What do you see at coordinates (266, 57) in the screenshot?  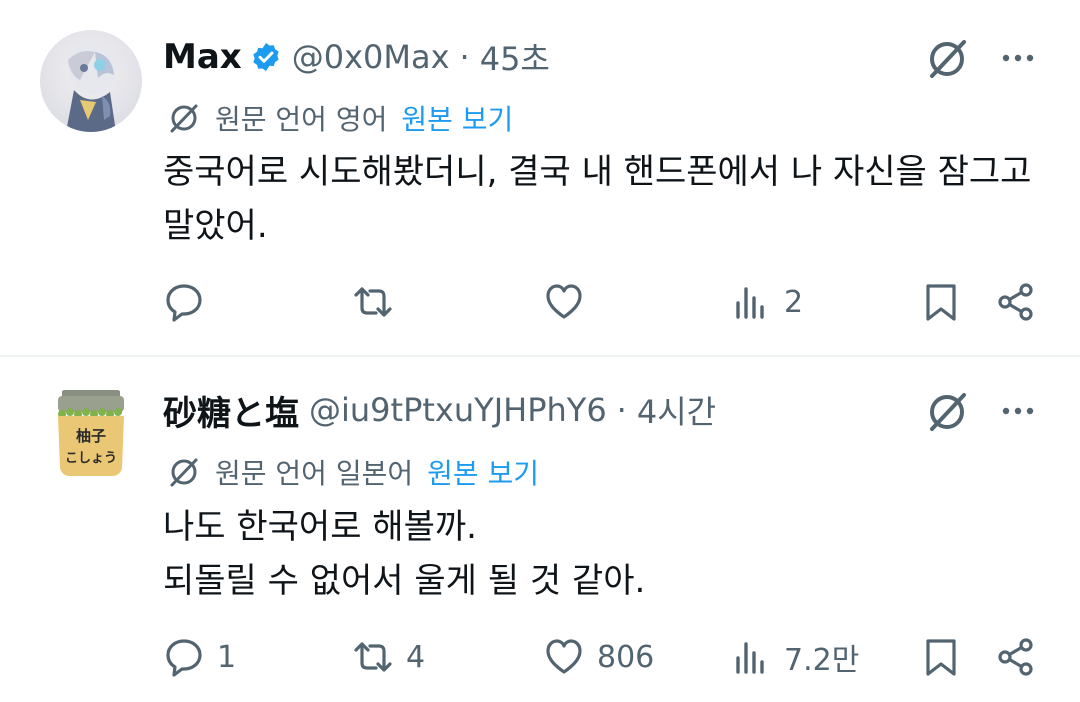 I see `verified-badge-icon` at bounding box center [266, 57].